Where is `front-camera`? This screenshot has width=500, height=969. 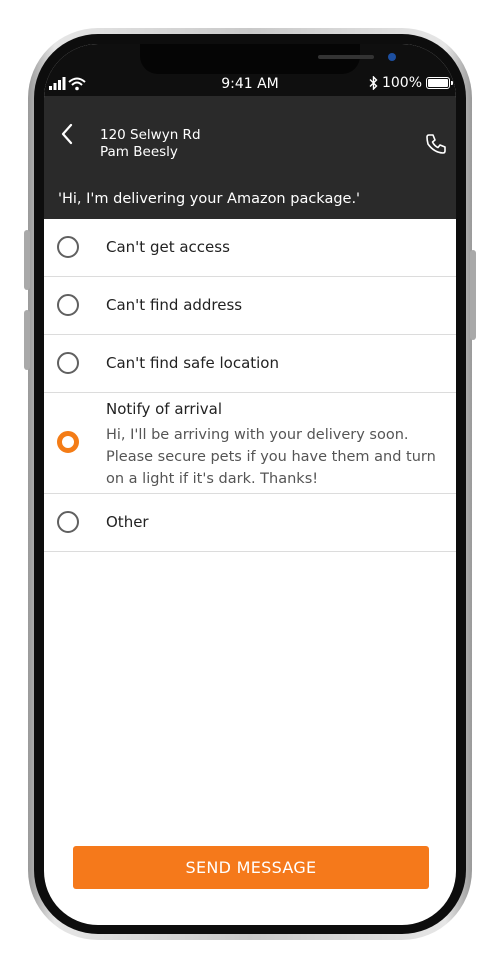 front-camera is located at coordinates (392, 57).